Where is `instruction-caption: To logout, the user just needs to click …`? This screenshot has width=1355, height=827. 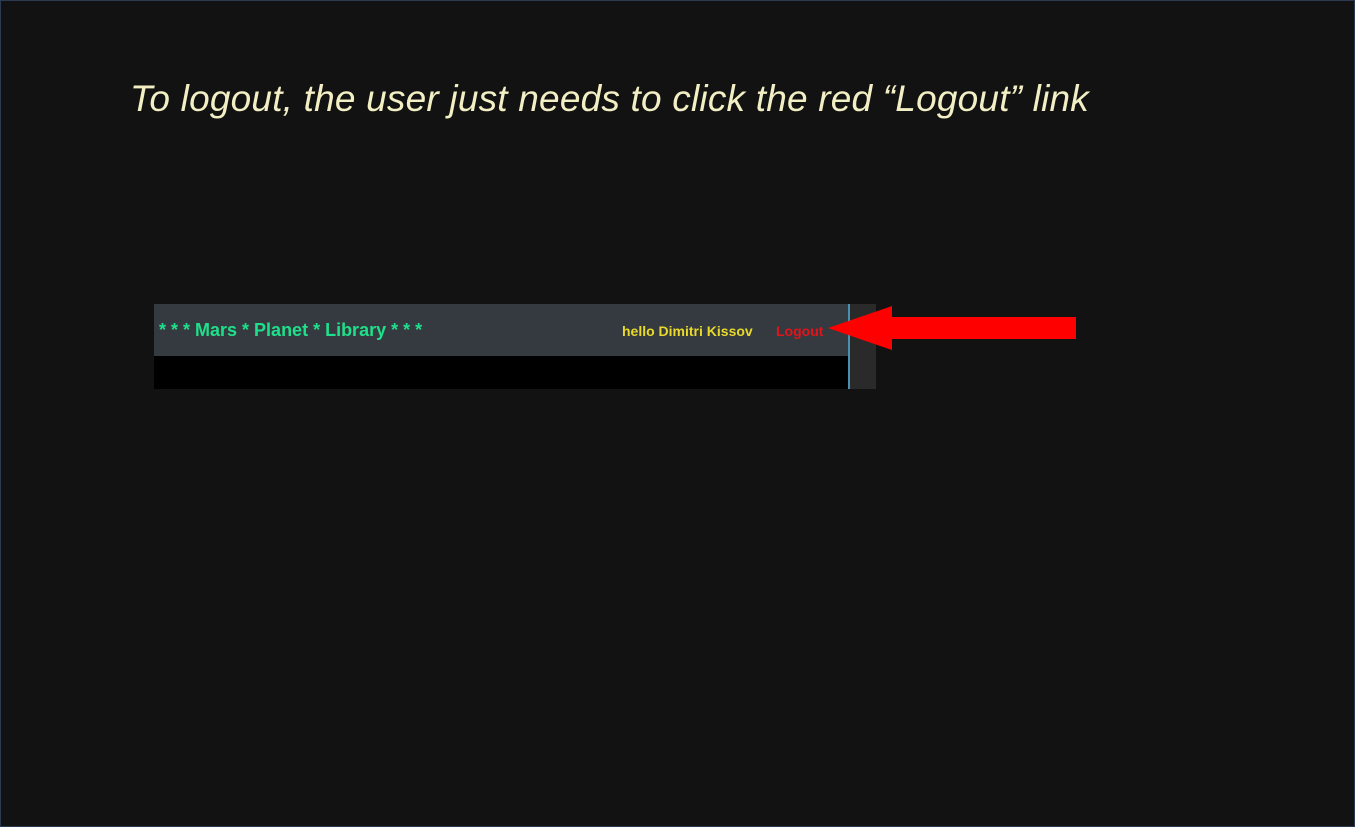 instruction-caption: To logout, the user just needs to click … is located at coordinates (609, 98).